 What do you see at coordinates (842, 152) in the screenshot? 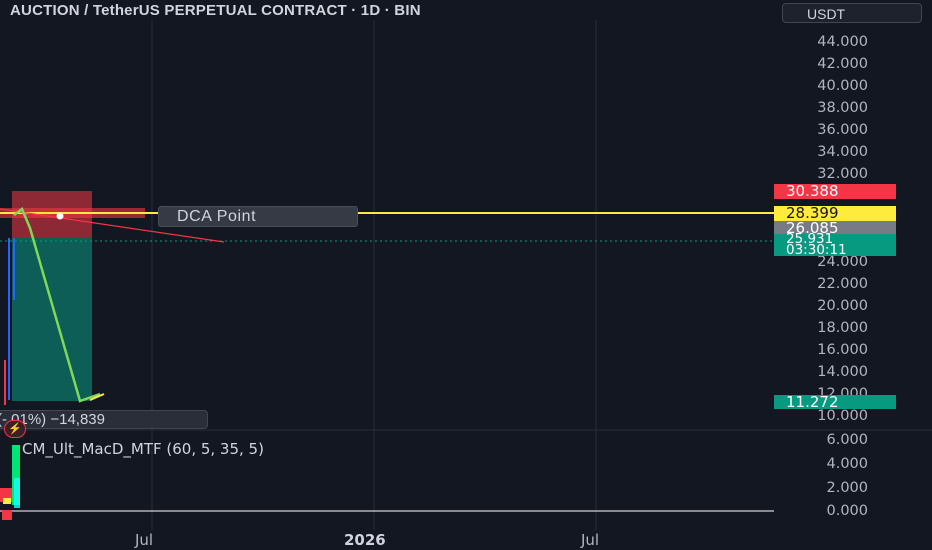
I see `price-tick: 34.000` at bounding box center [842, 152].